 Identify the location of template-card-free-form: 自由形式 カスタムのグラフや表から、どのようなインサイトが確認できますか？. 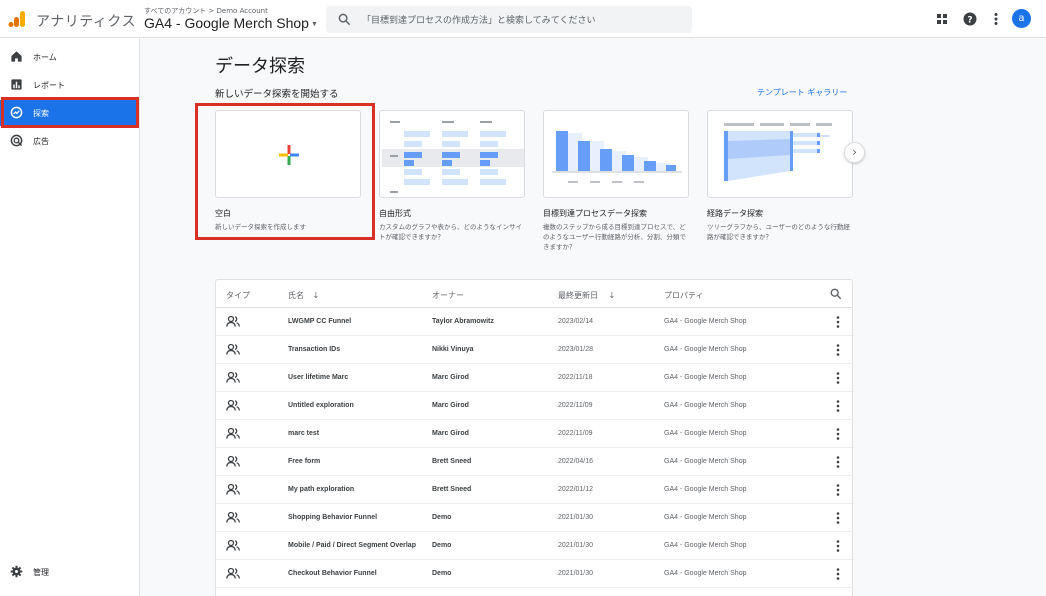
(452, 176).